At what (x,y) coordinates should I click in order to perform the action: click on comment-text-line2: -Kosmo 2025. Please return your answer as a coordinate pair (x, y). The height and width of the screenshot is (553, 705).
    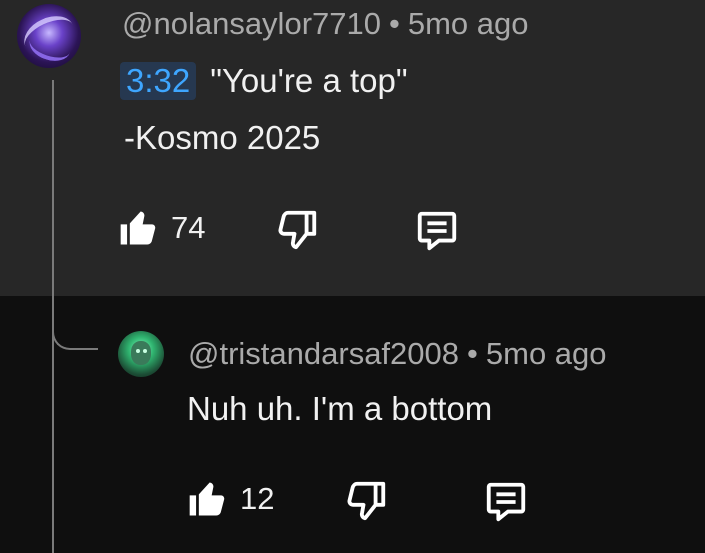
    Looking at the image, I should click on (222, 137).